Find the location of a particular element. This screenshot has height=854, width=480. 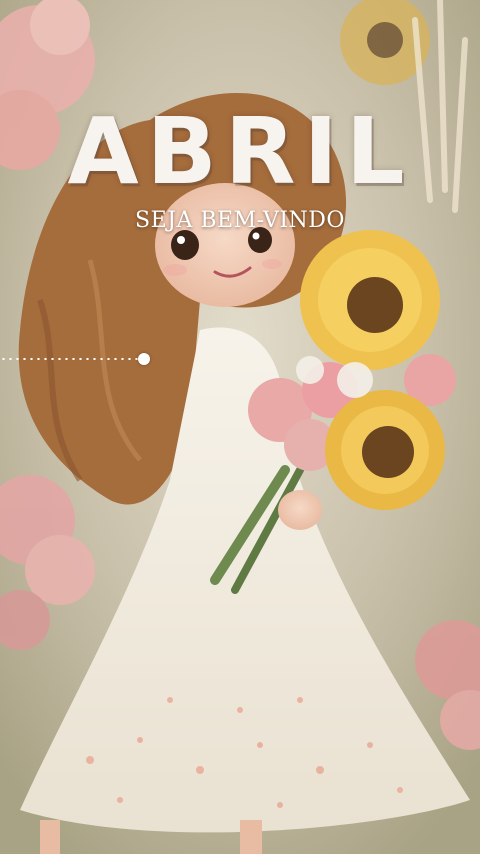

story-progress-track is located at coordinates (71, 359).